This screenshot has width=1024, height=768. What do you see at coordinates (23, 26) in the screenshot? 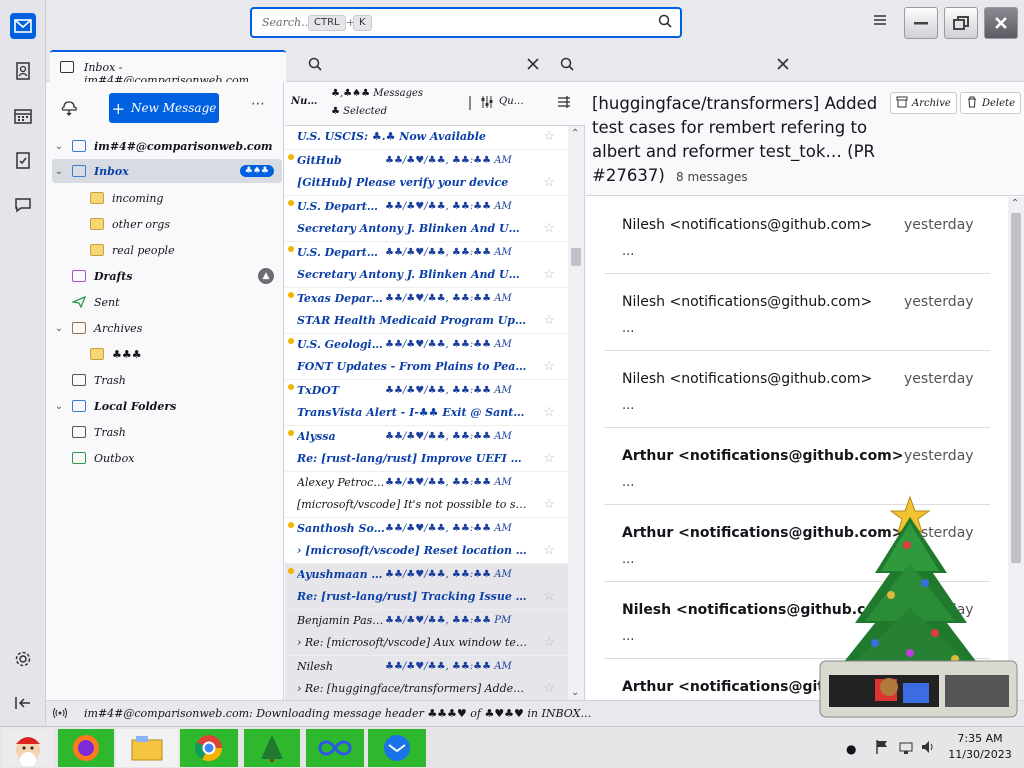
I see `mail-space-icon` at bounding box center [23, 26].